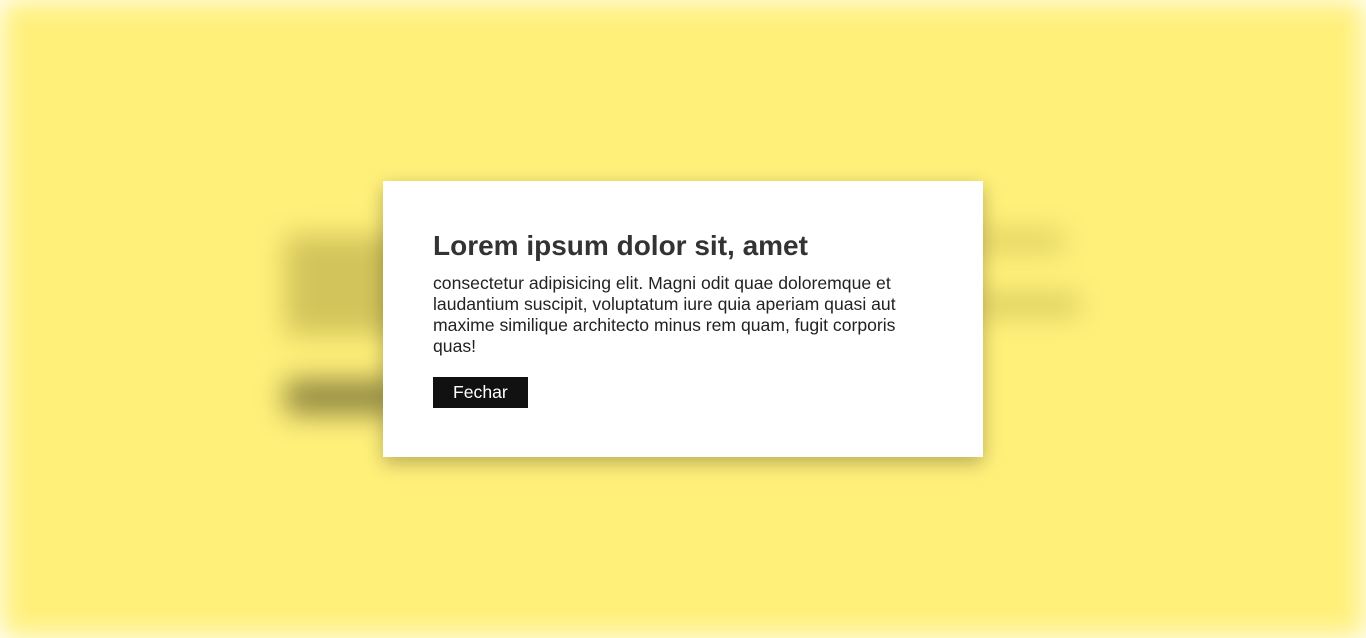  I want to click on blurred-button, so click(340, 397).